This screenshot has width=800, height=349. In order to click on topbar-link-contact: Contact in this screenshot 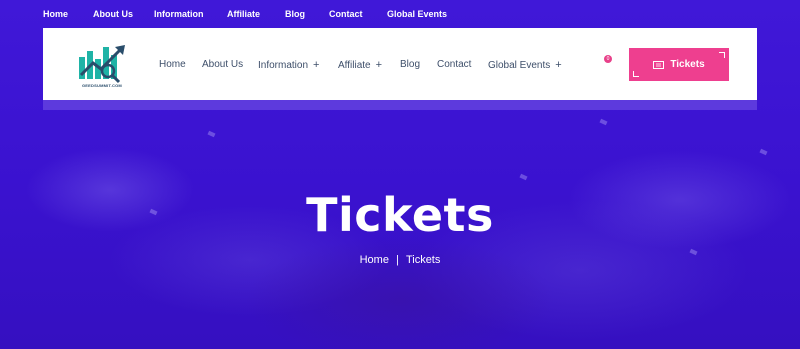, I will do `click(346, 14)`.